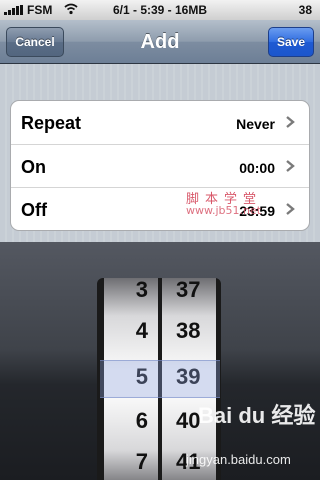 The height and width of the screenshot is (480, 320). Describe the element at coordinates (255, 124) in the screenshot. I see `row-value: Never` at that location.